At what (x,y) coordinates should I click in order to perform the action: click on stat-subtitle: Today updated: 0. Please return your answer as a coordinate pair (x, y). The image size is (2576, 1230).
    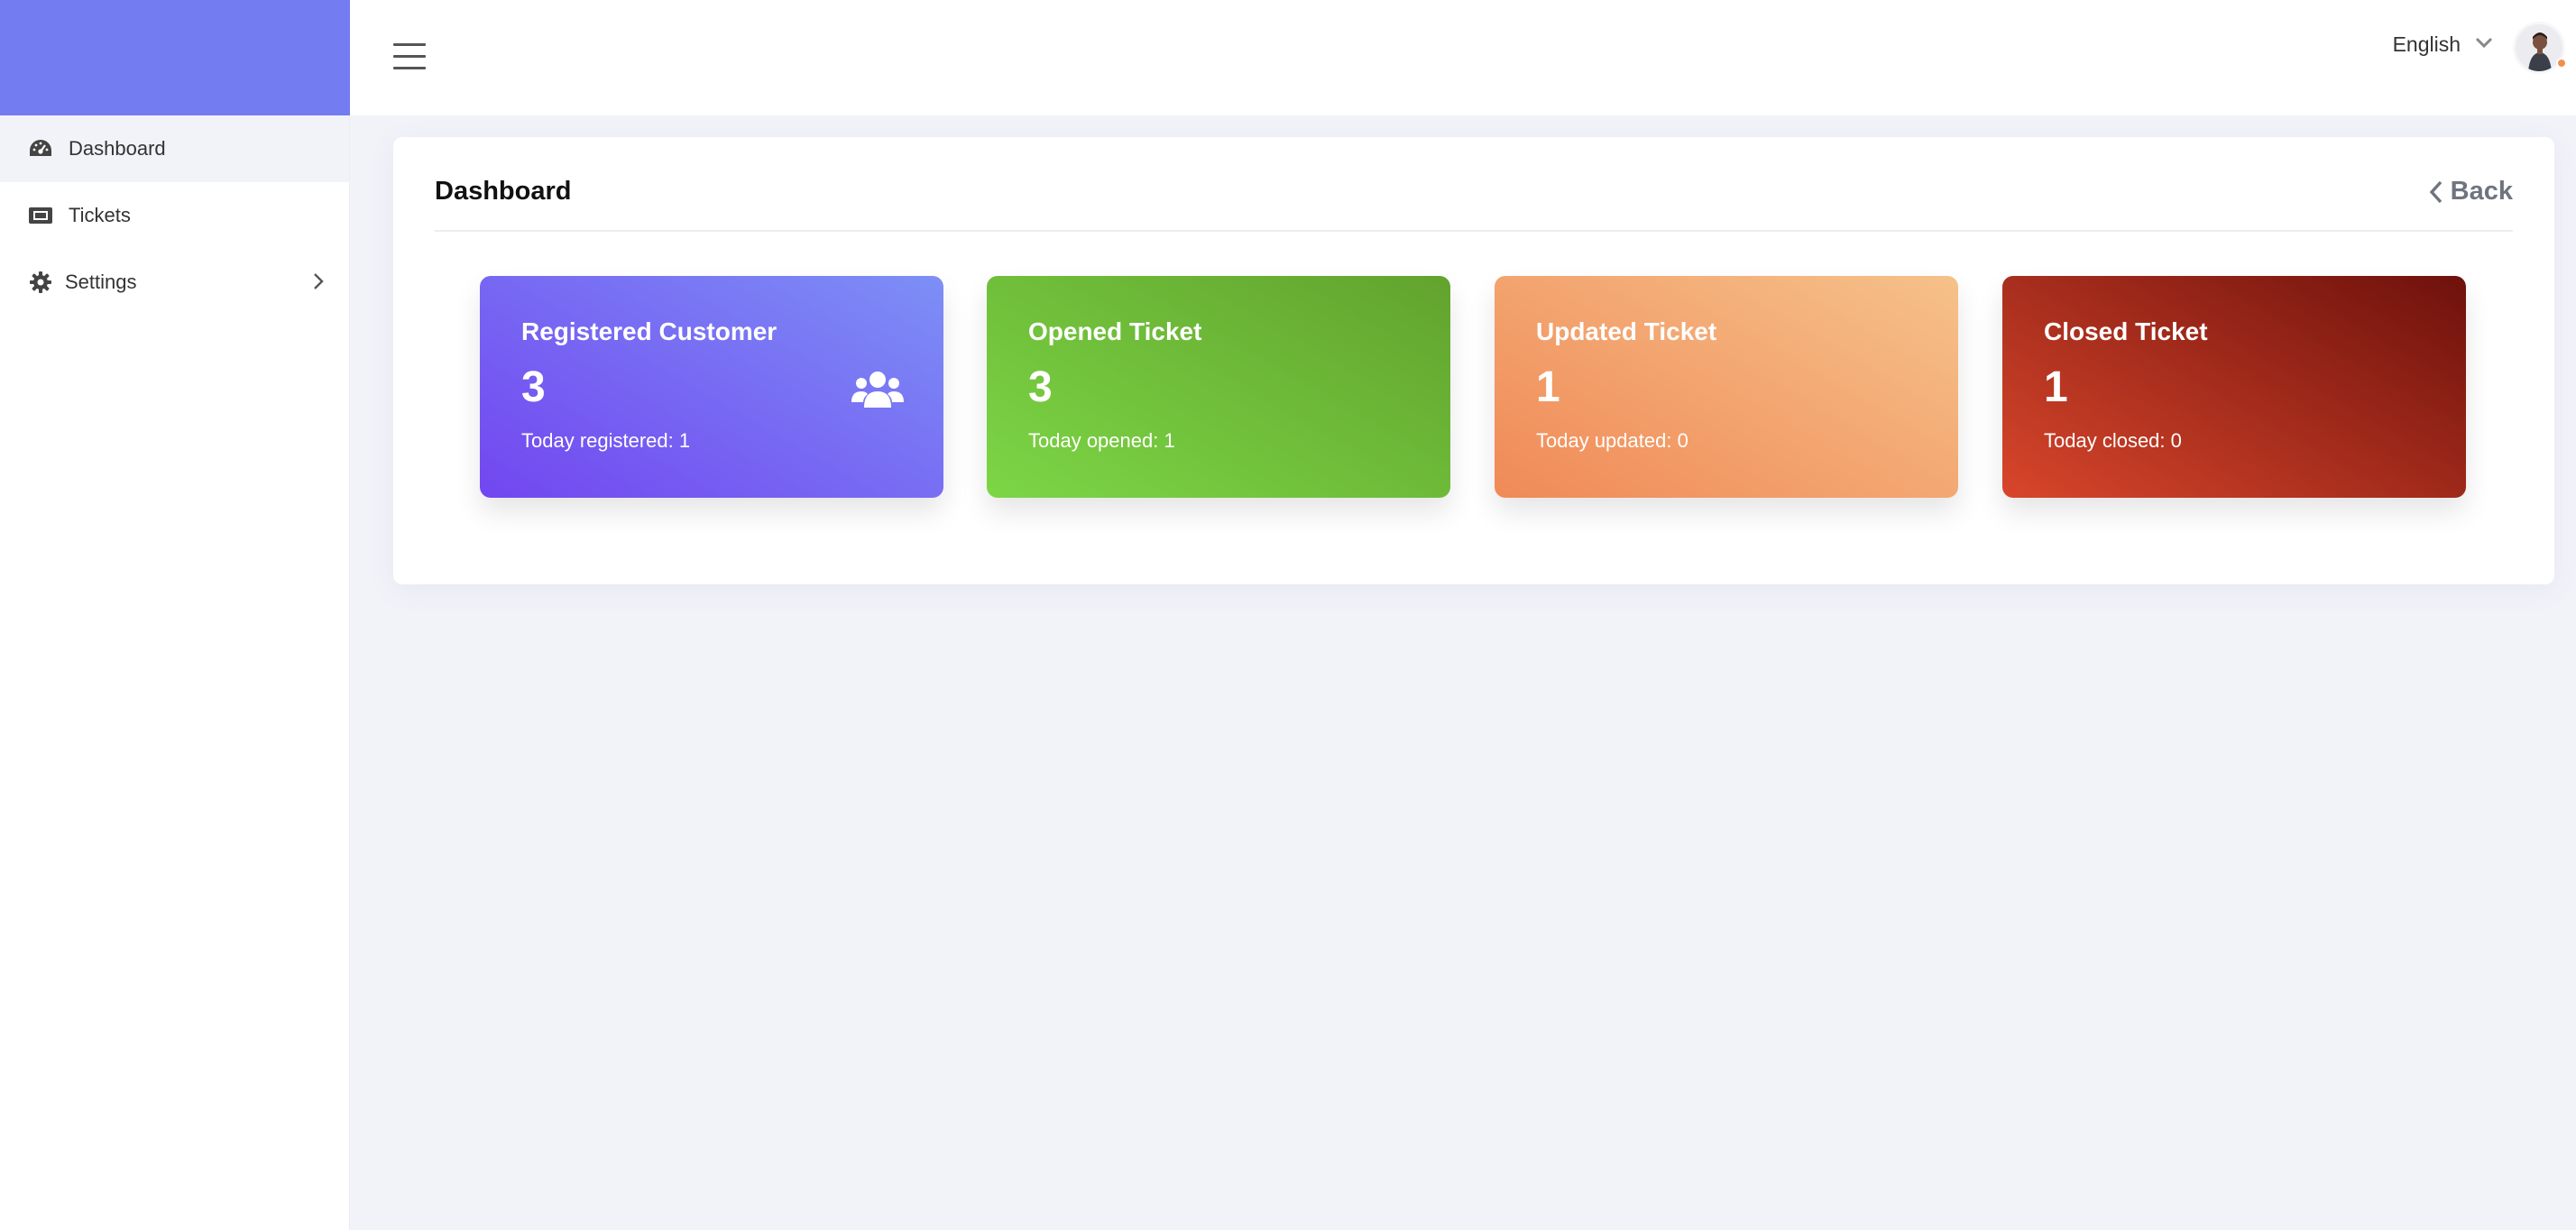
    Looking at the image, I should click on (1612, 440).